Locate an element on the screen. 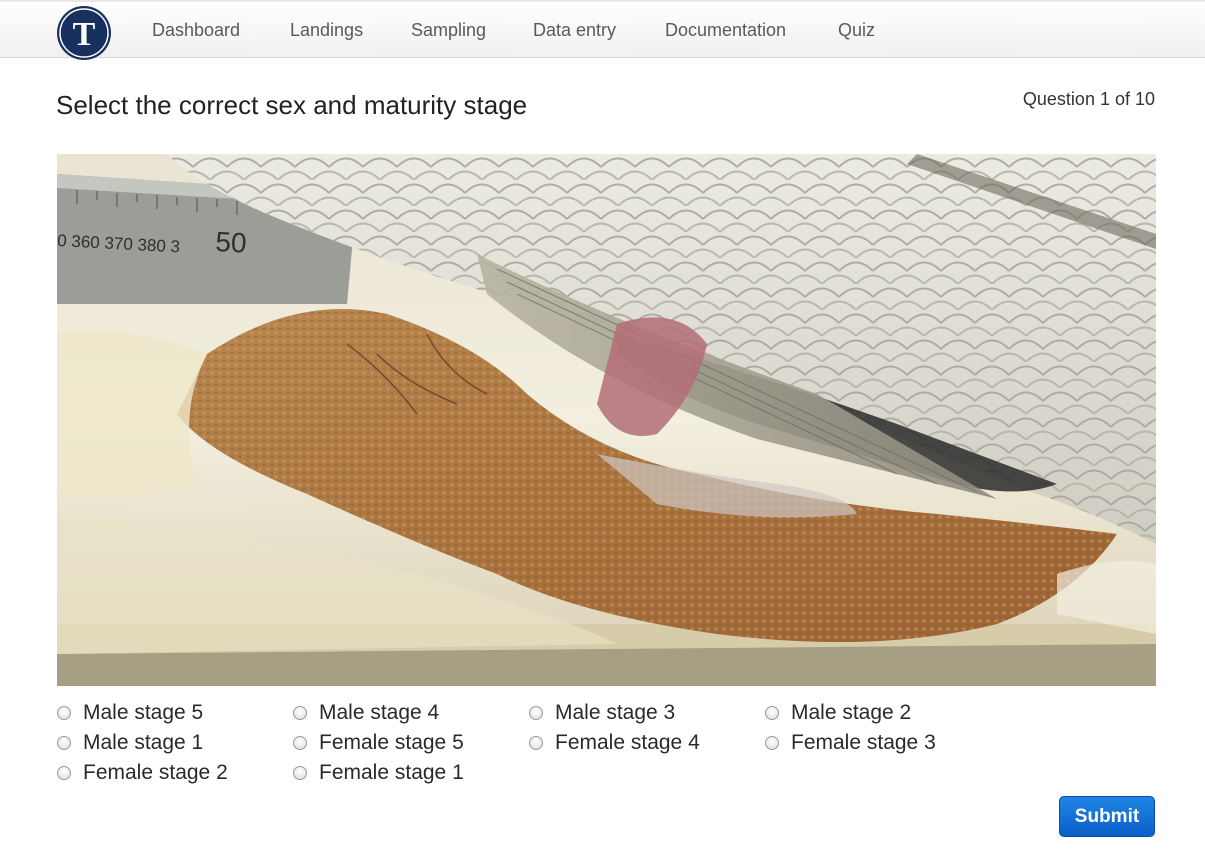  nav-quiz: Quiz is located at coordinates (856, 30).